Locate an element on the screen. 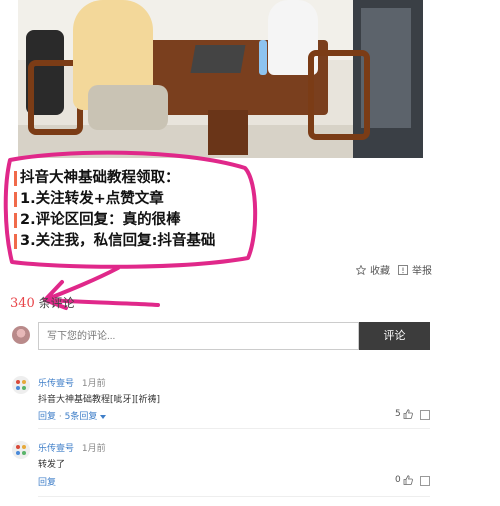  current-user-avatar is located at coordinates (21, 335).